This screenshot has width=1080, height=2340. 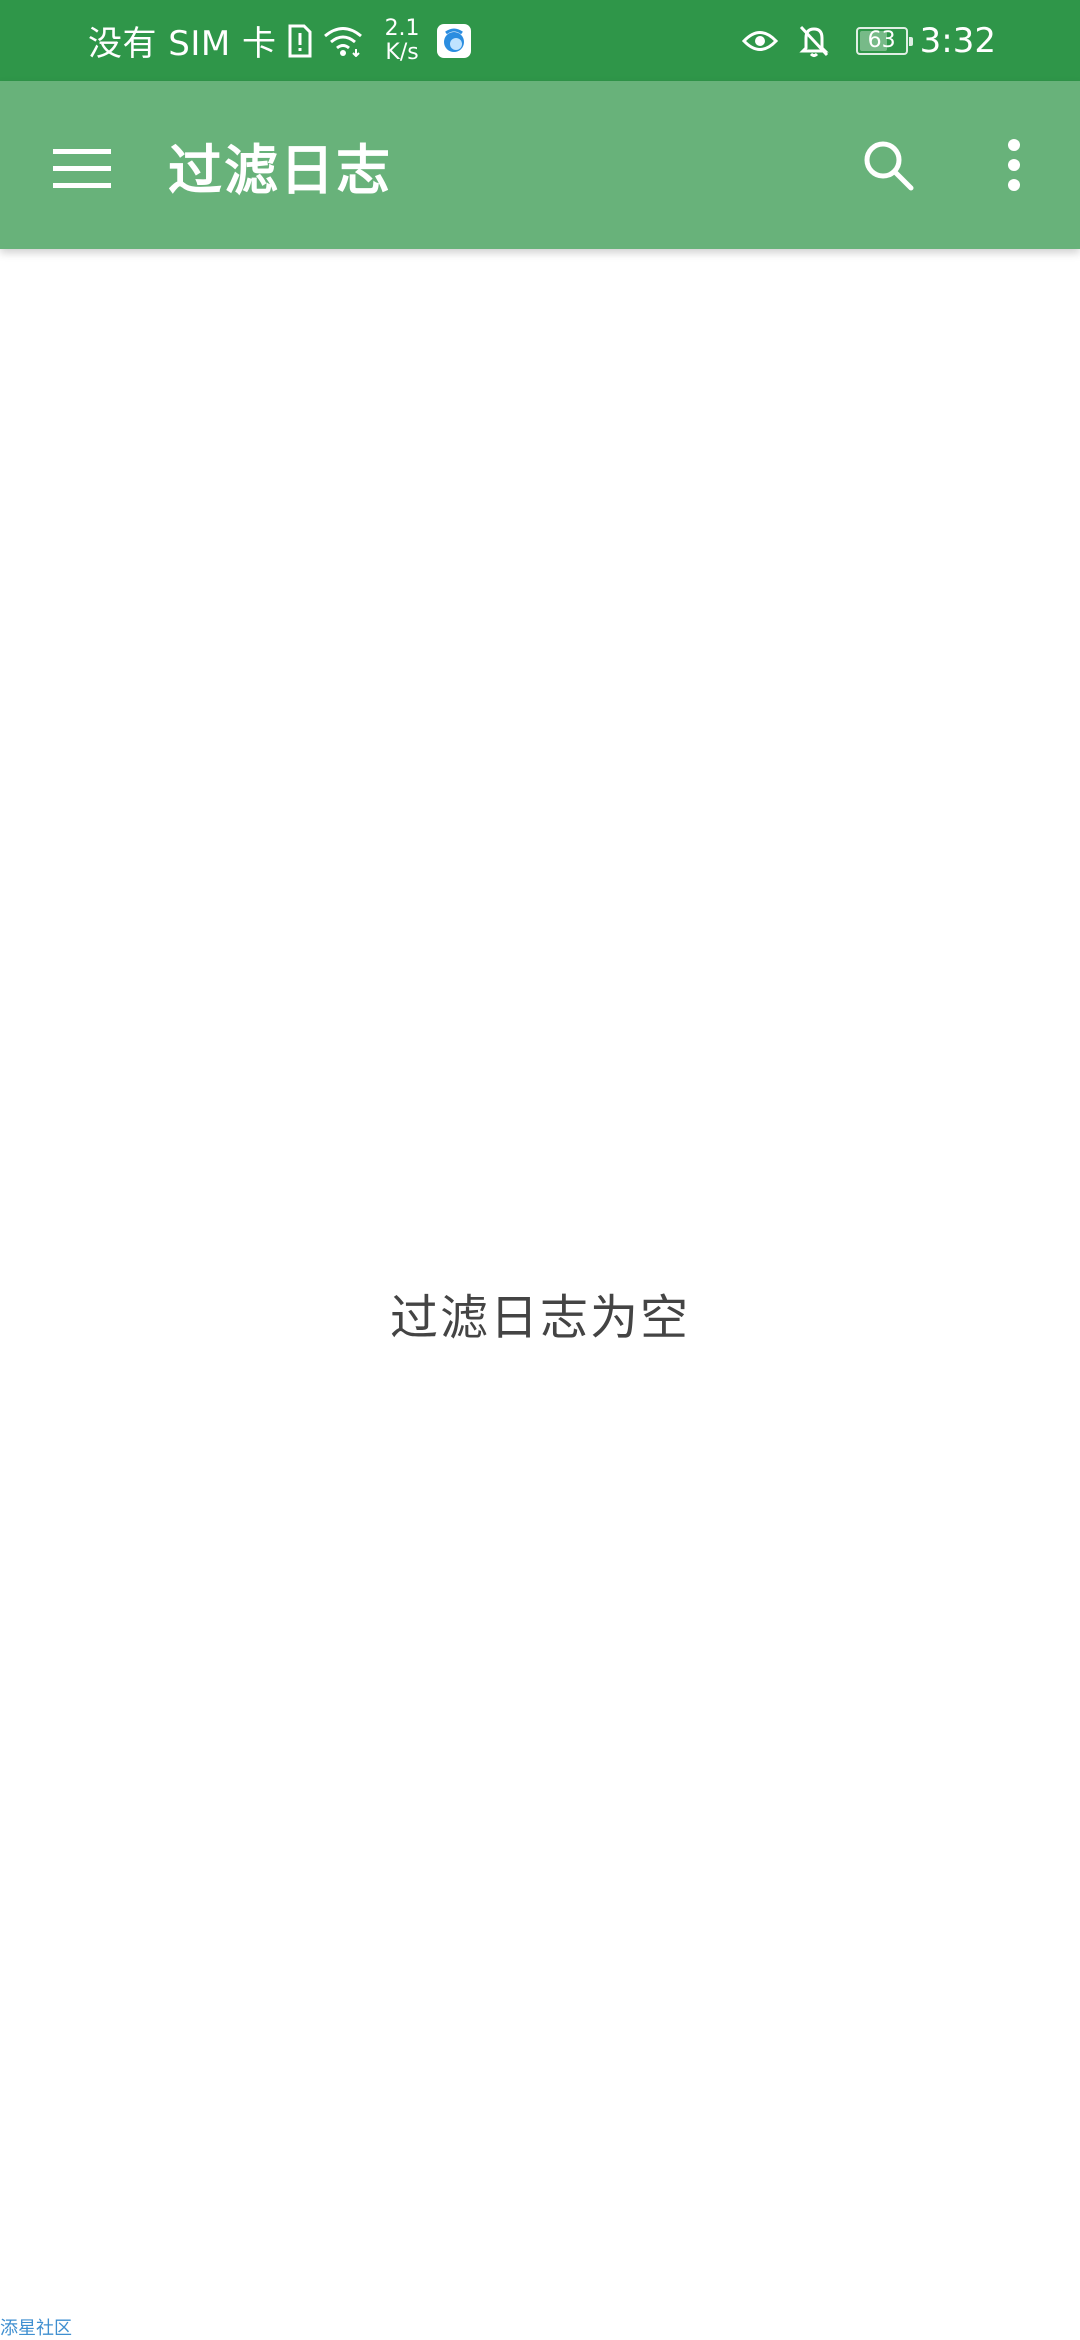 What do you see at coordinates (540, 165) in the screenshot?
I see `app-bar: 过滤日志` at bounding box center [540, 165].